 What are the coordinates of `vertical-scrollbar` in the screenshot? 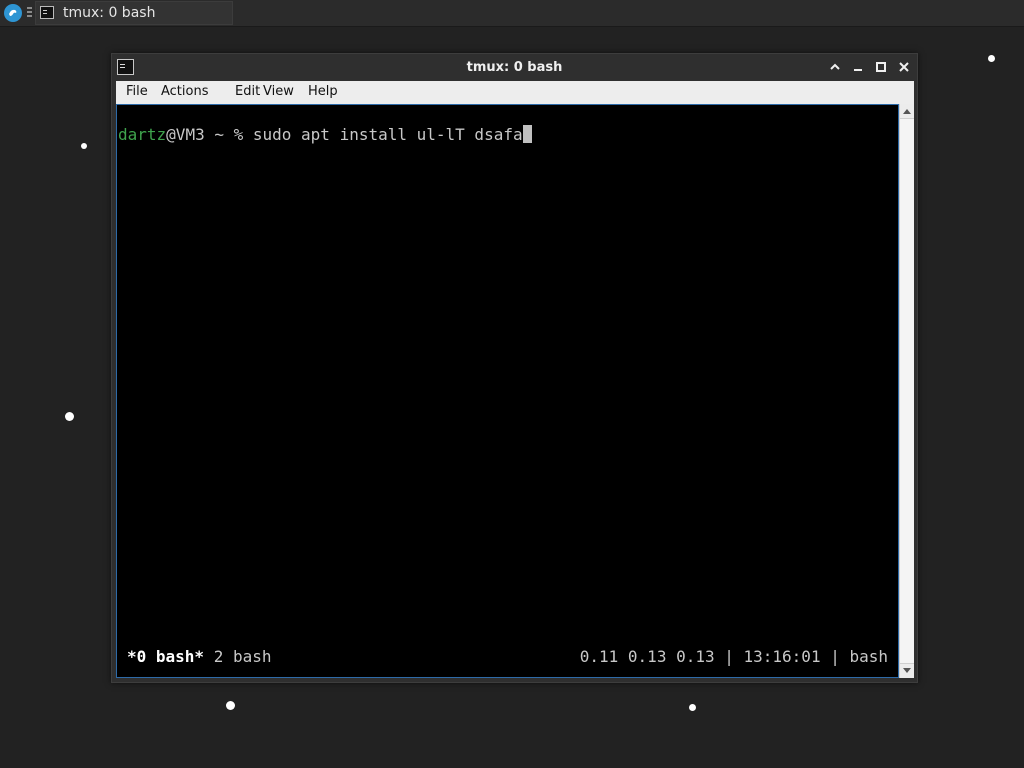 It's located at (906, 391).